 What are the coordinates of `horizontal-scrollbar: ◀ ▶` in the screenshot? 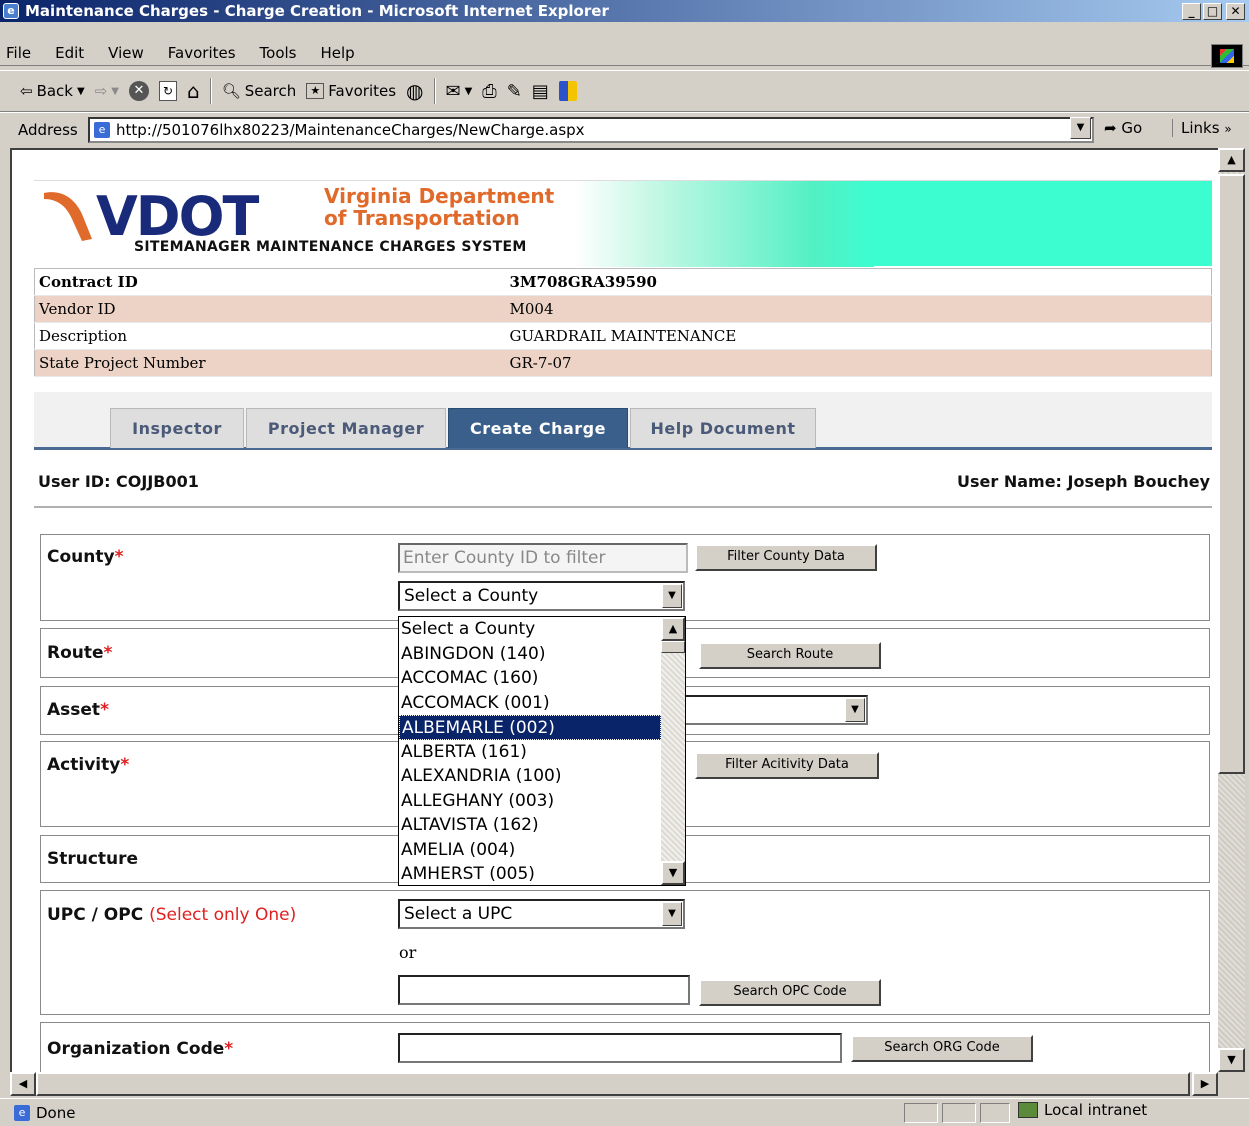 It's located at (614, 1084).